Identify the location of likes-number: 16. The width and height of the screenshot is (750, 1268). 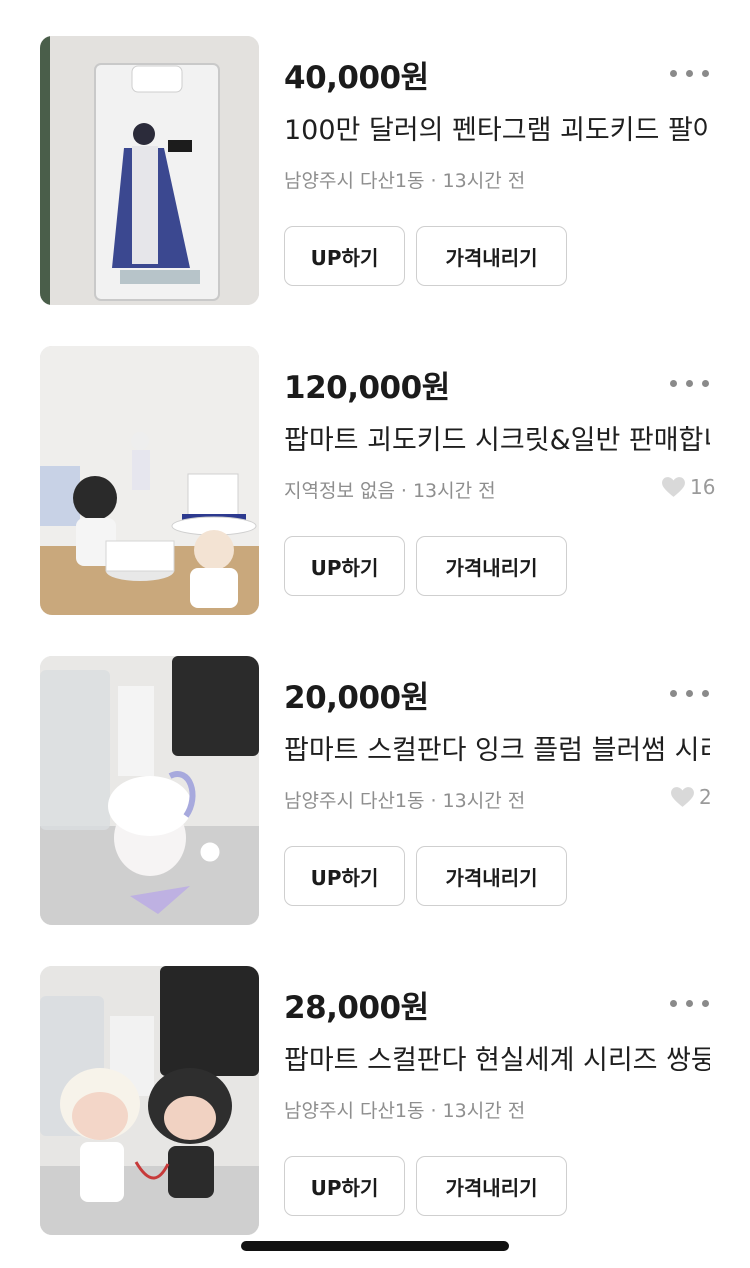
(703, 487).